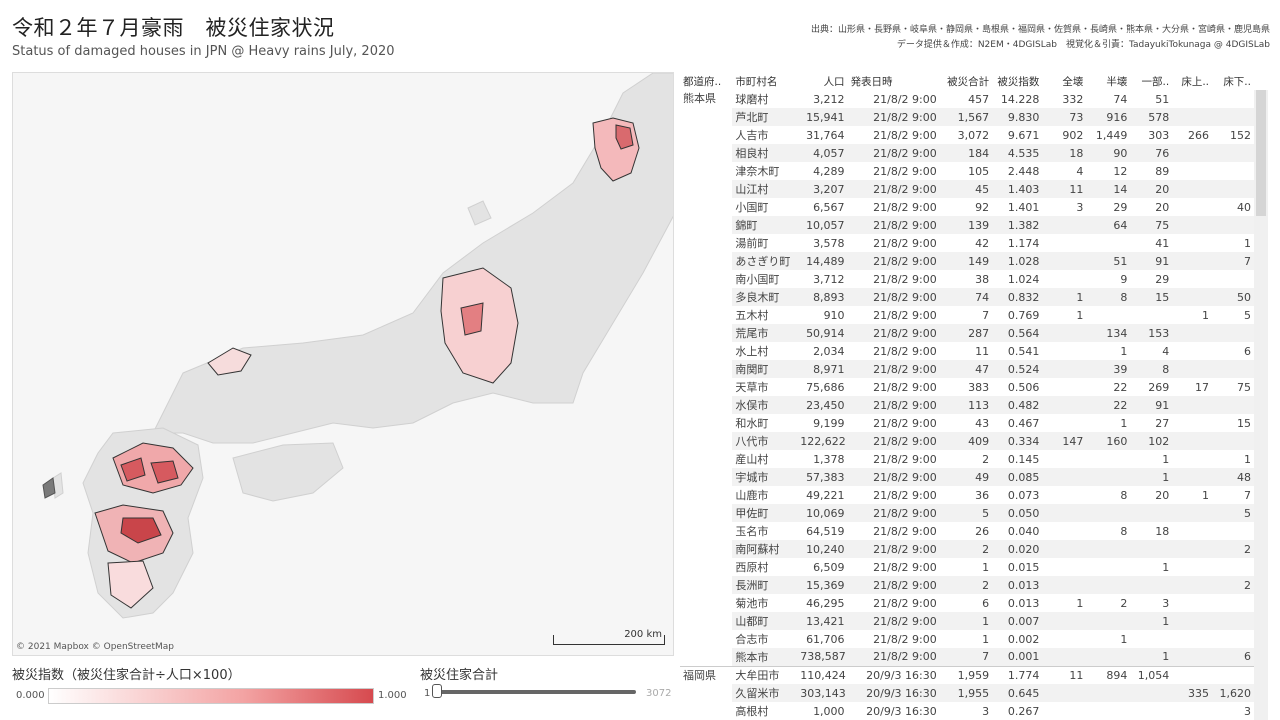 This screenshot has width=1280, height=720. I want to click on table-row: 熊本県 球磨村 3,212 21/8/2 9:00 457 14.228 332 74 51, so click(967, 99).